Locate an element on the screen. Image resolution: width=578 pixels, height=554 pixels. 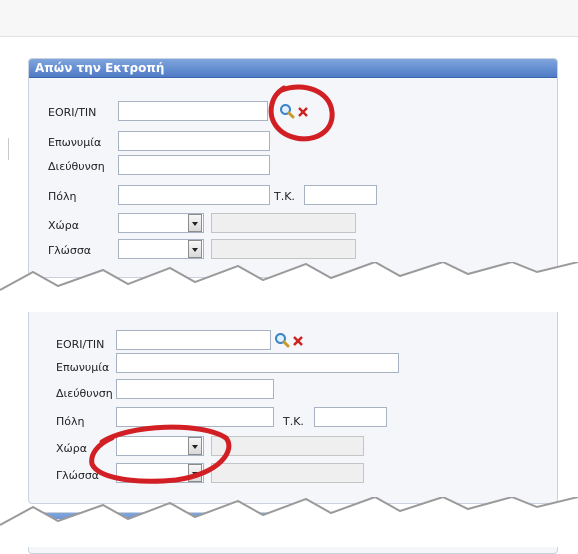
carriers-panel: Μεταφορέας ( S0 ) is located at coordinates (293, 533).